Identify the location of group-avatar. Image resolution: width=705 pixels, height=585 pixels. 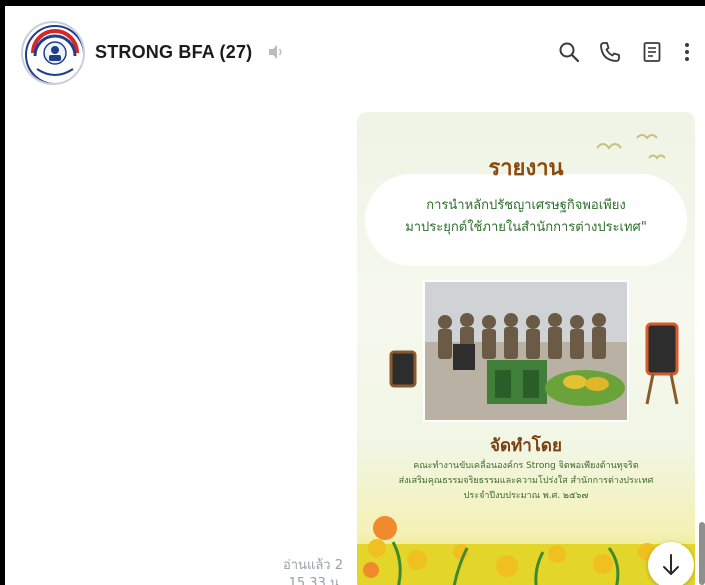
(53, 53).